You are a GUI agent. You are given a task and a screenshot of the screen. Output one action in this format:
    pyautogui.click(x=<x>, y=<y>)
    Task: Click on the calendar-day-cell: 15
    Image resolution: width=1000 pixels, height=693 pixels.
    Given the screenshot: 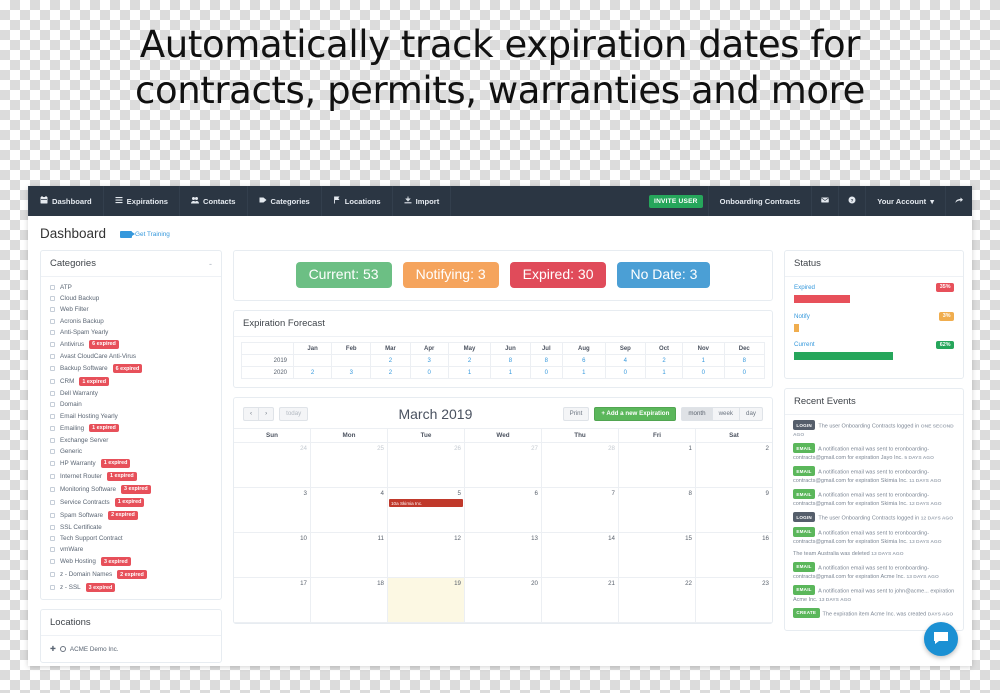 What is the action you would take?
    pyautogui.click(x=657, y=556)
    